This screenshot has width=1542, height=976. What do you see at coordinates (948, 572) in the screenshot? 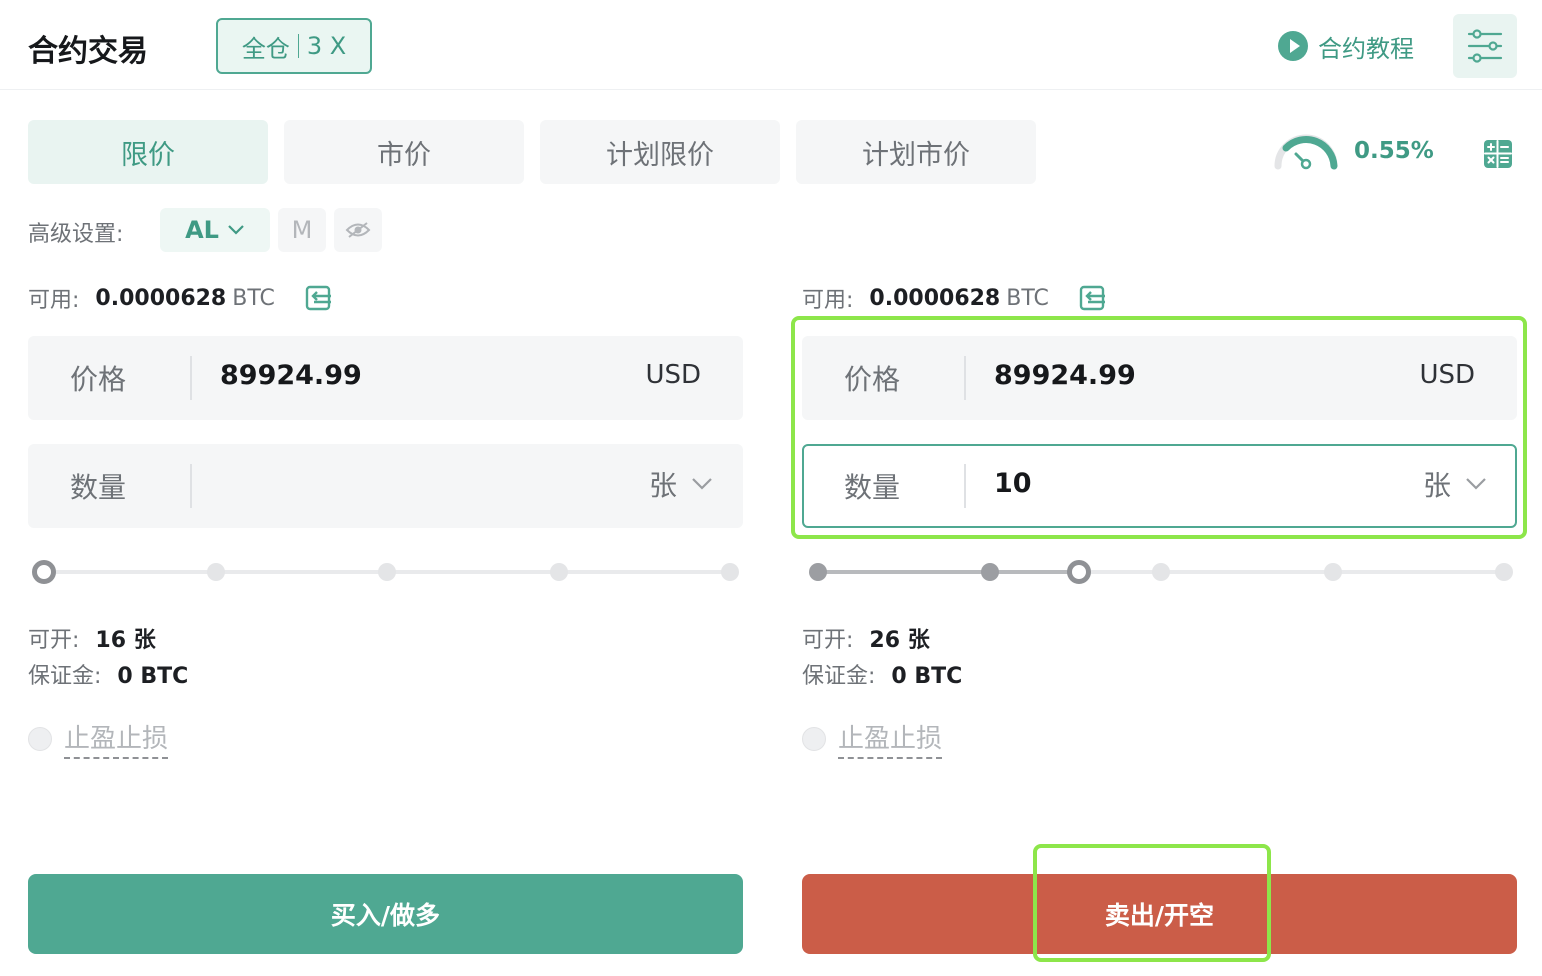
I see `slider-fill` at bounding box center [948, 572].